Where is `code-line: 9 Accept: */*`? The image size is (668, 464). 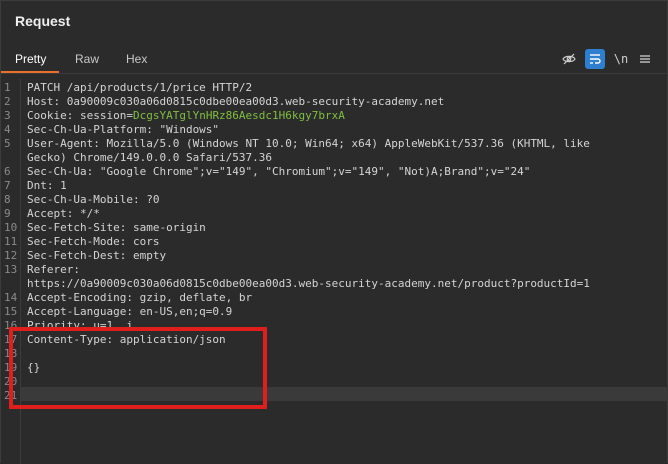 code-line: 9 Accept: */* is located at coordinates (334, 214).